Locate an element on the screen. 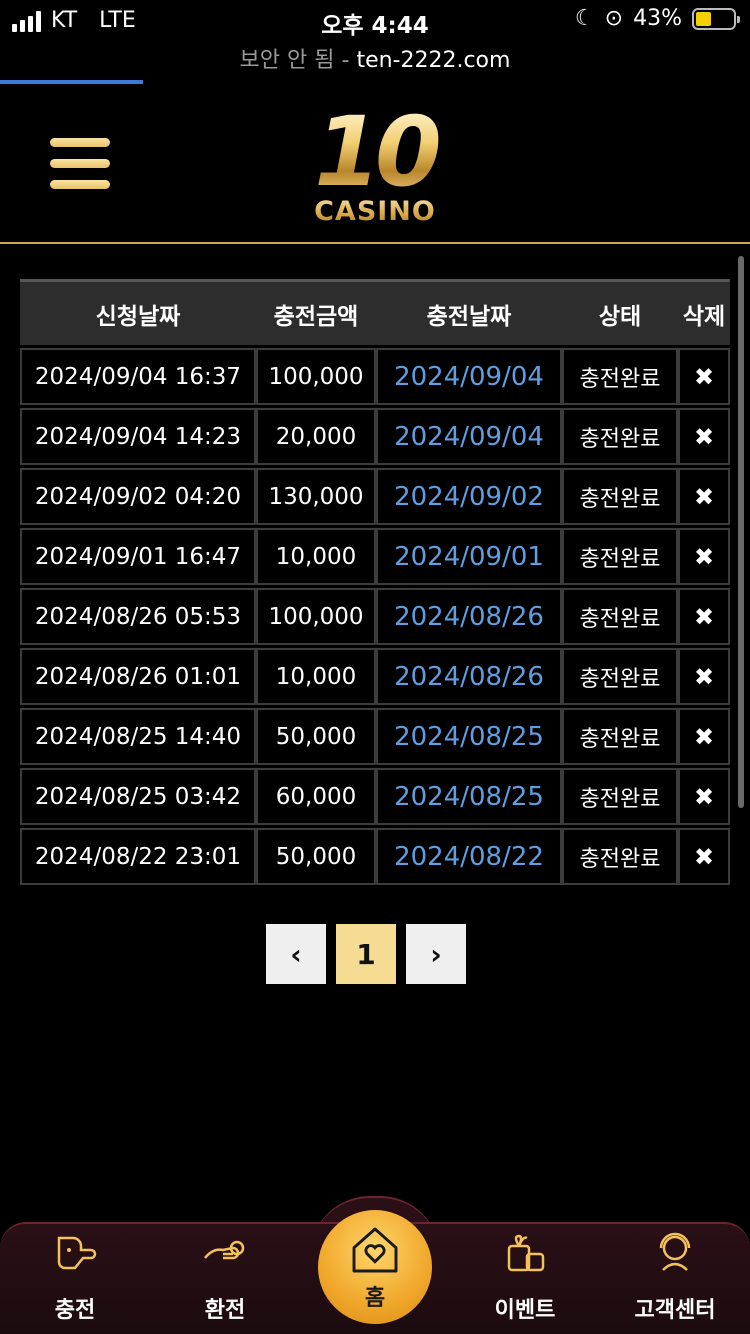 This screenshot has width=750, height=1334. table-row: 2024/09/02 04:20 130,000 2024/09/02 충전완료 ✖ is located at coordinates (375, 496).